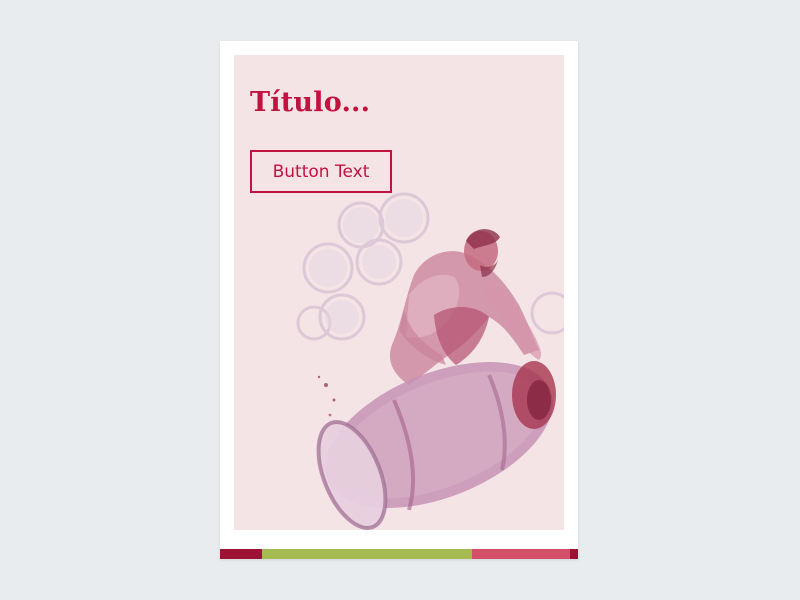 Image resolution: width=800 pixels, height=600 pixels. What do you see at coordinates (321, 171) in the screenshot?
I see `cta-button: Button Text` at bounding box center [321, 171].